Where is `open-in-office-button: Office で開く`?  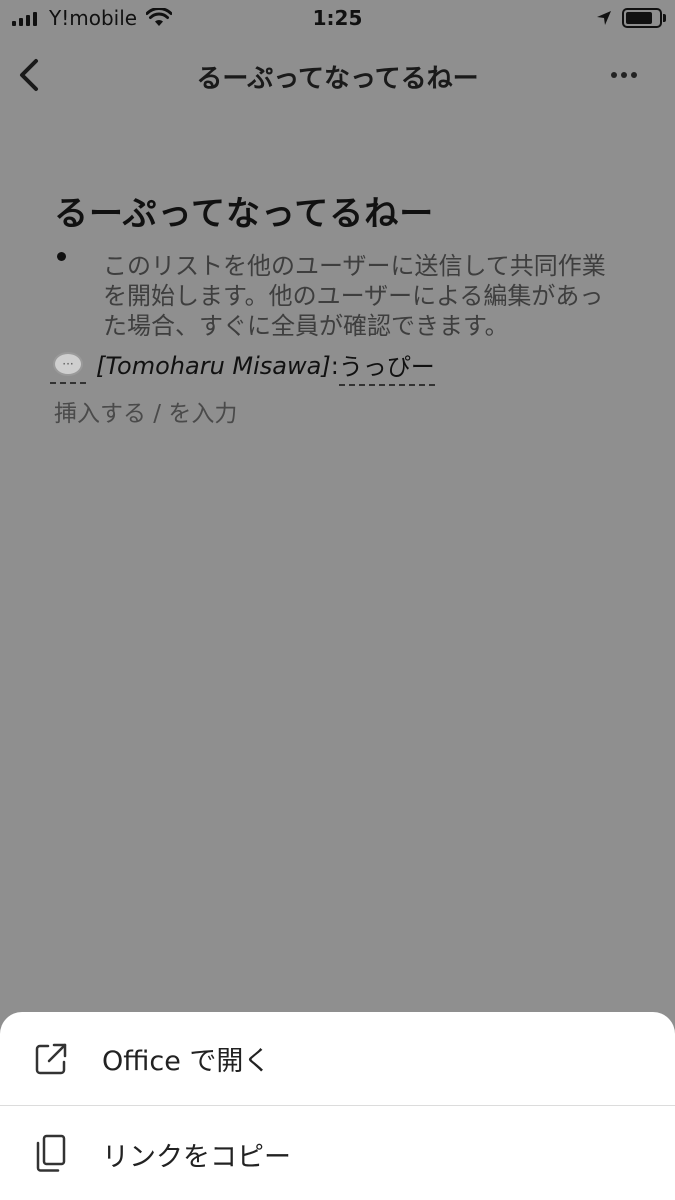
open-in-office-button: Office で開く is located at coordinates (337, 1059).